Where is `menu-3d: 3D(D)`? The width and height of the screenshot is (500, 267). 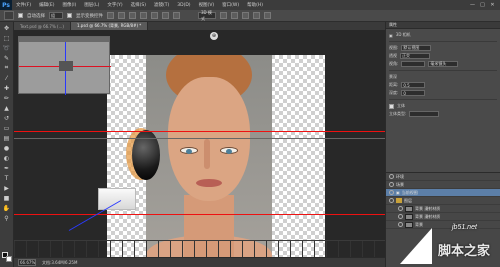 menu-3d: 3D(D) is located at coordinates (183, 5).